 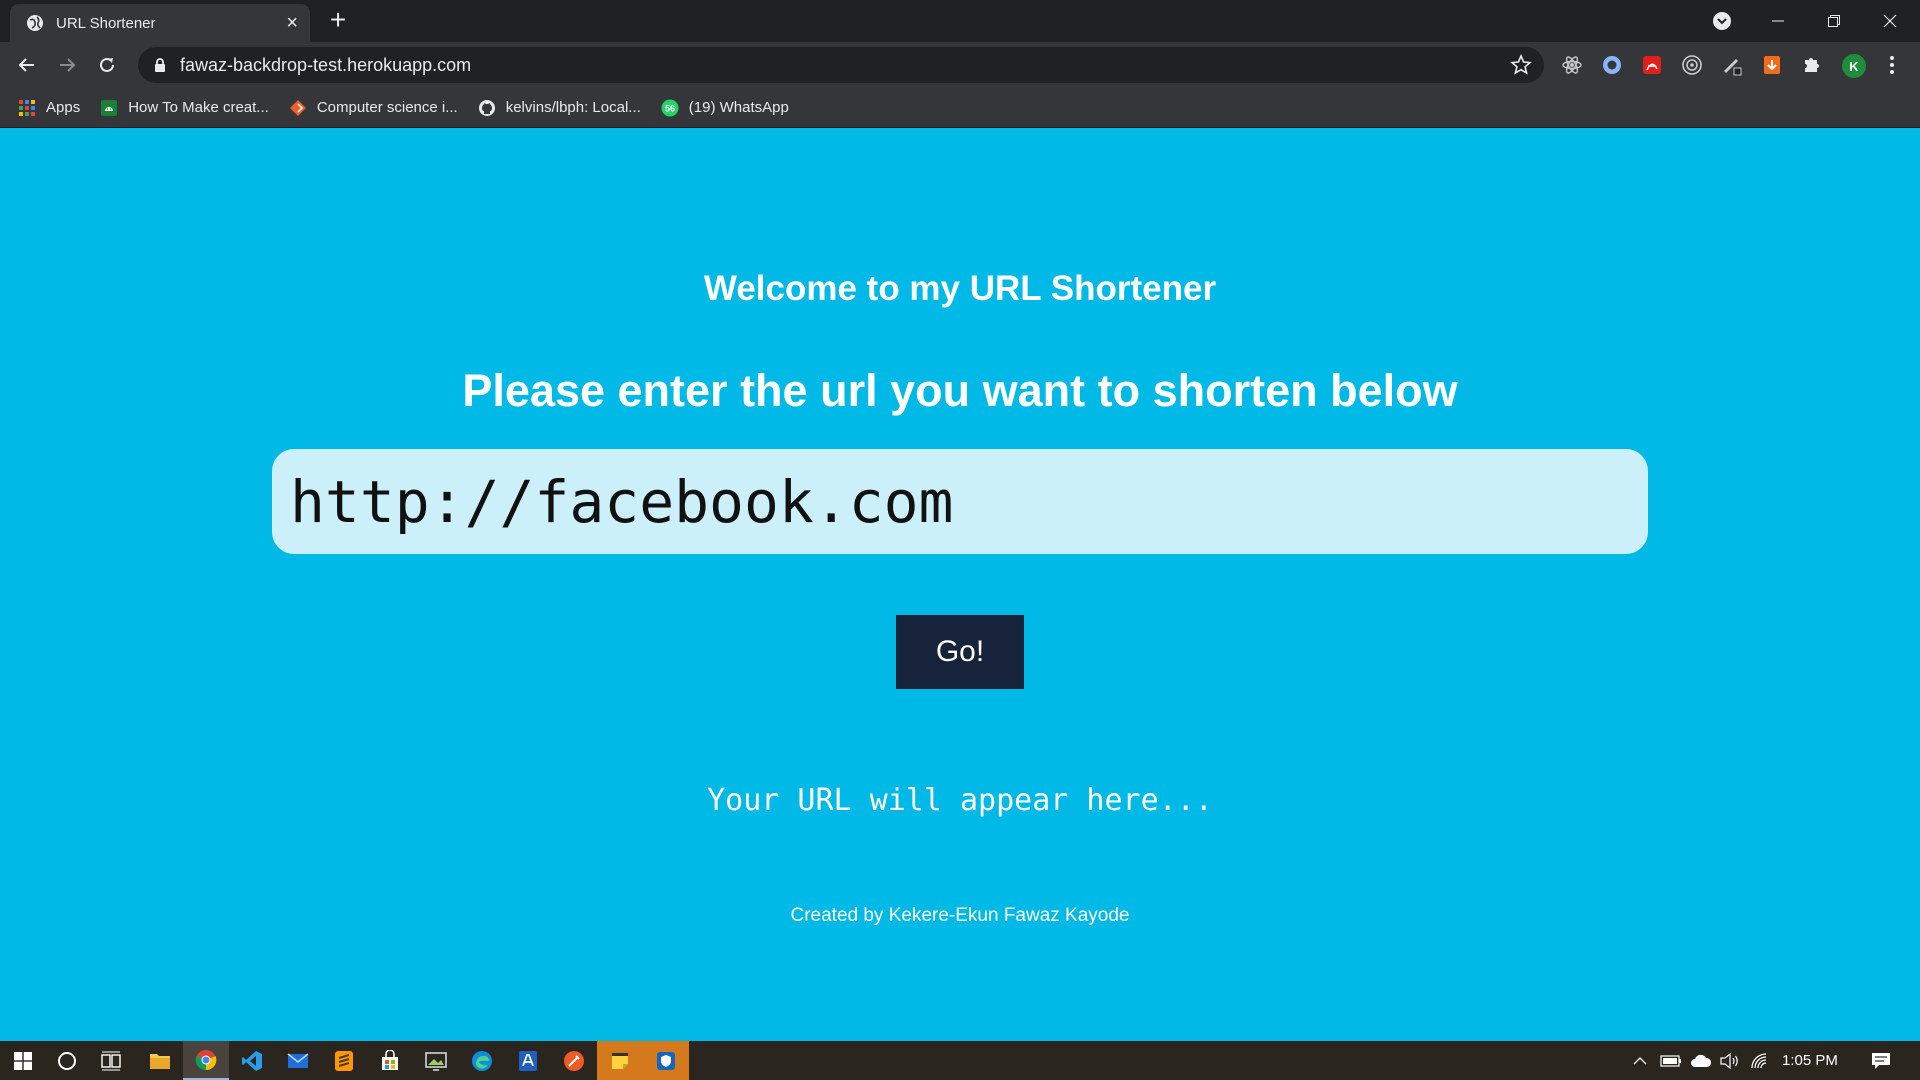 I want to click on close-window-button, so click(x=1890, y=21).